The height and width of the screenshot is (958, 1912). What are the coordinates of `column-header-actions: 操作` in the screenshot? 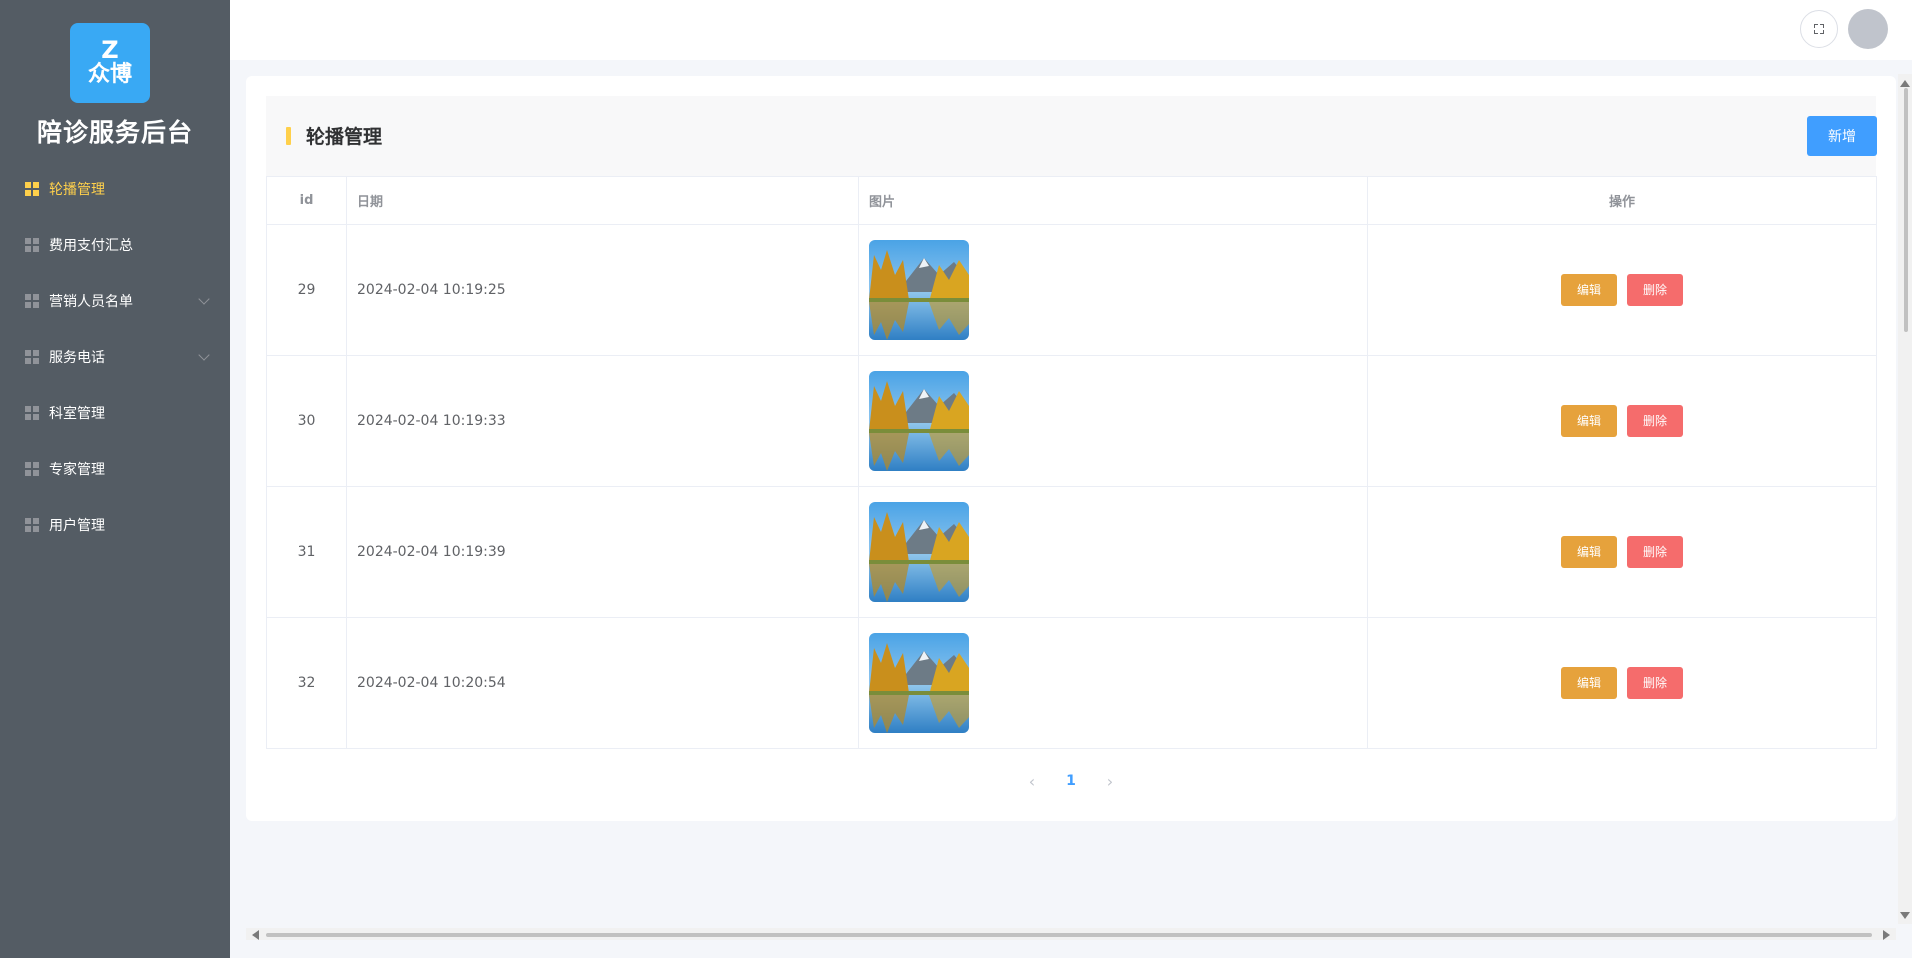 It's located at (1622, 200).